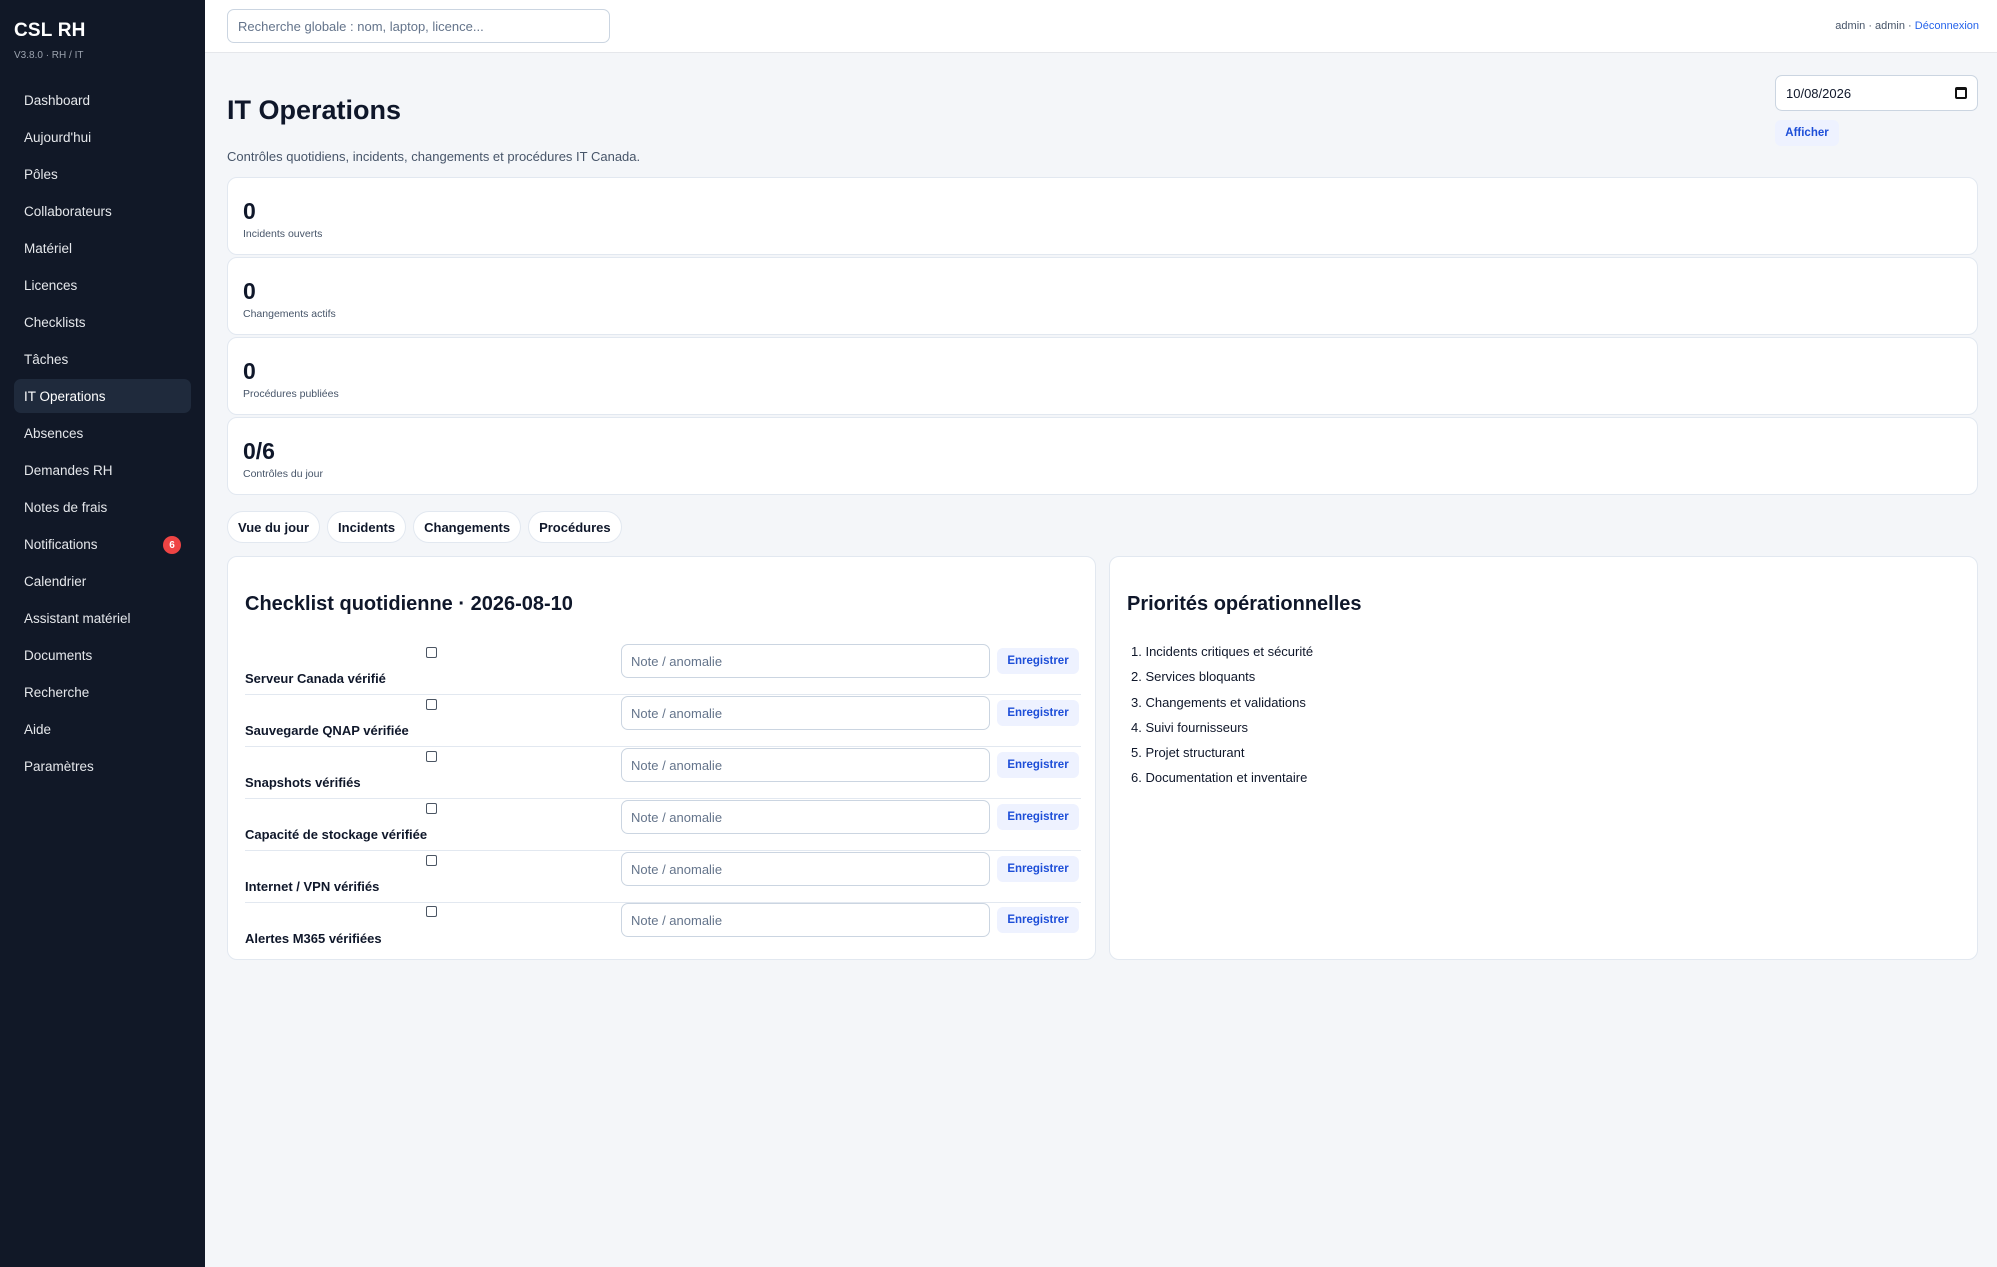 This screenshot has width=1997, height=1267. I want to click on brand: CSL RH V3.8.0 · RH / IT, so click(102, 30).